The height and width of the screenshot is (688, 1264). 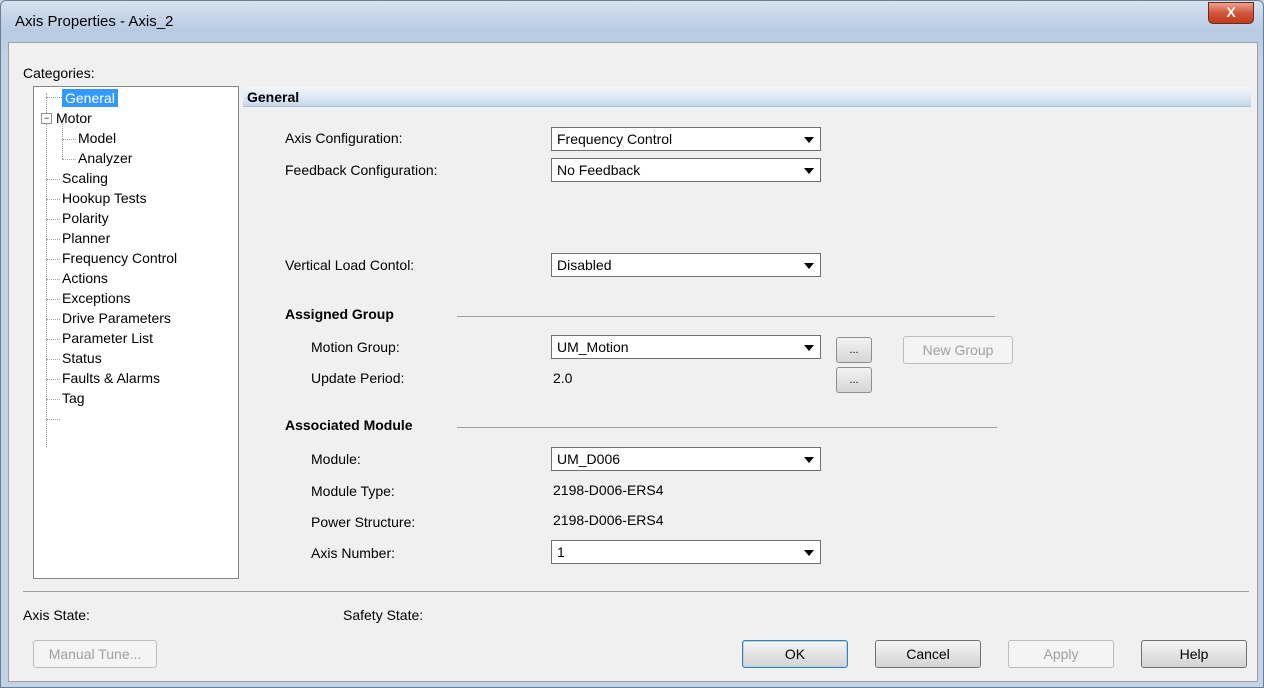 What do you see at coordinates (686, 459) in the screenshot?
I see `module-select: UM_D006` at bounding box center [686, 459].